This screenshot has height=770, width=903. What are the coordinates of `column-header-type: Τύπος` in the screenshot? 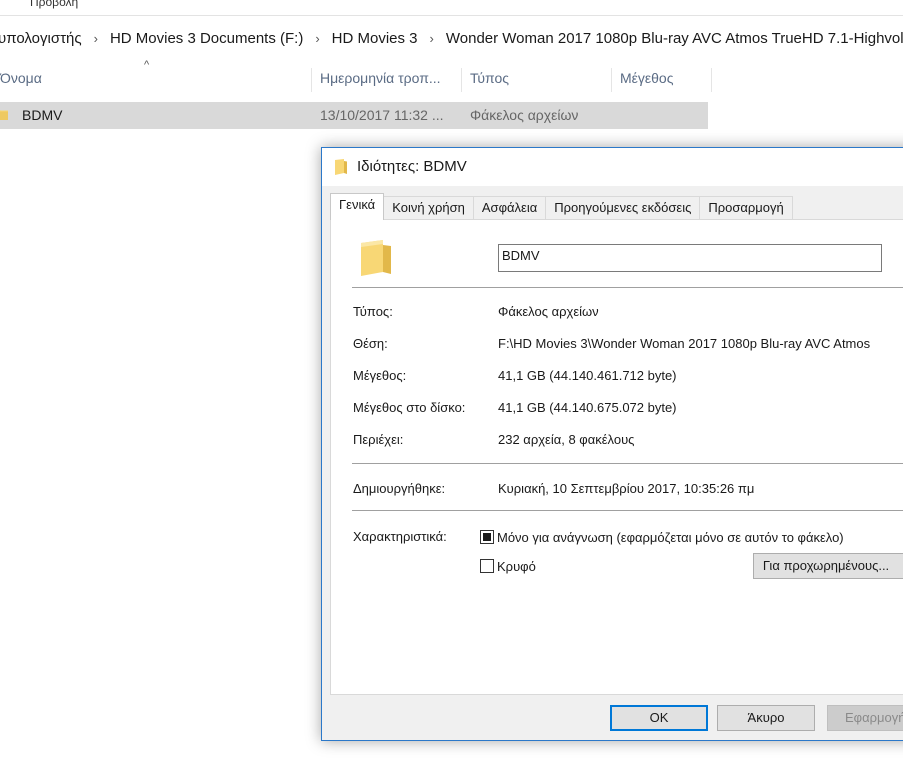 It's located at (537, 80).